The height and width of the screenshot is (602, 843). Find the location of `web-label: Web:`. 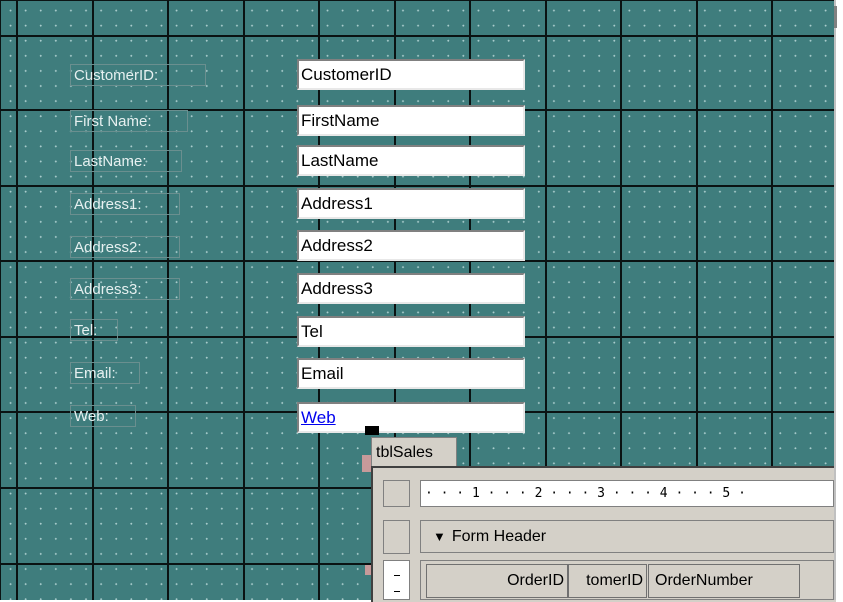

web-label: Web: is located at coordinates (103, 416).